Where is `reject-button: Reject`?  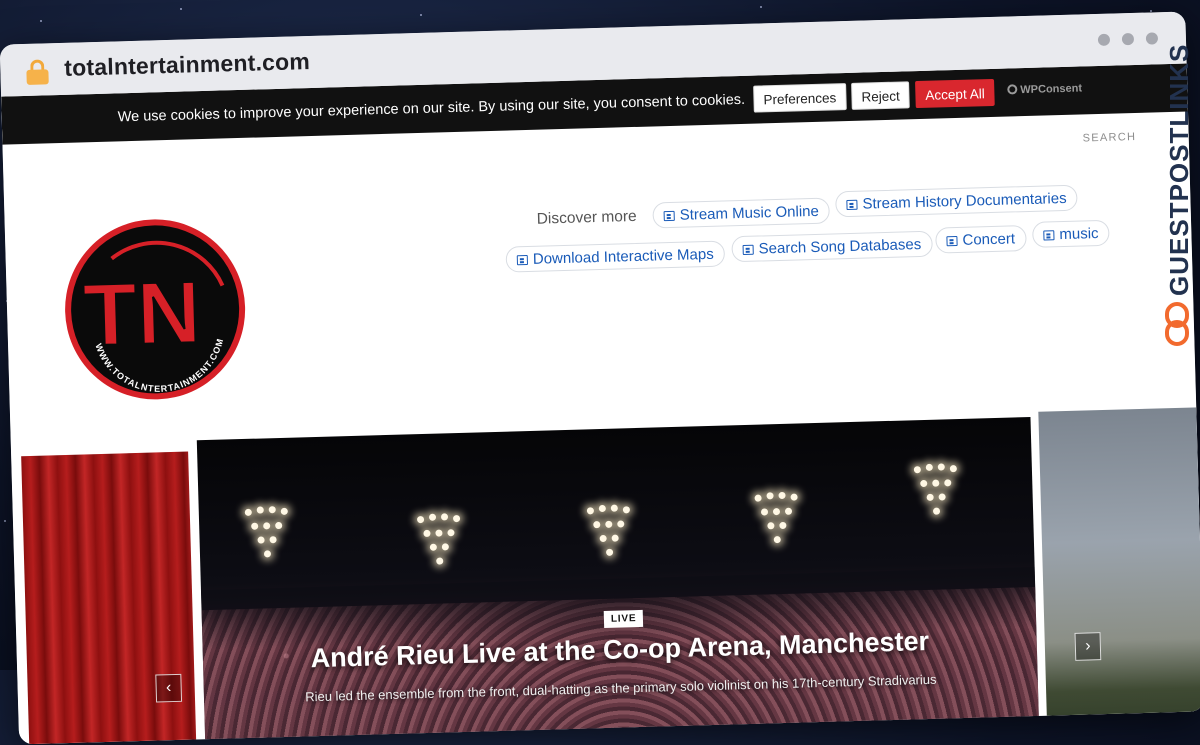 reject-button: Reject is located at coordinates (881, 95).